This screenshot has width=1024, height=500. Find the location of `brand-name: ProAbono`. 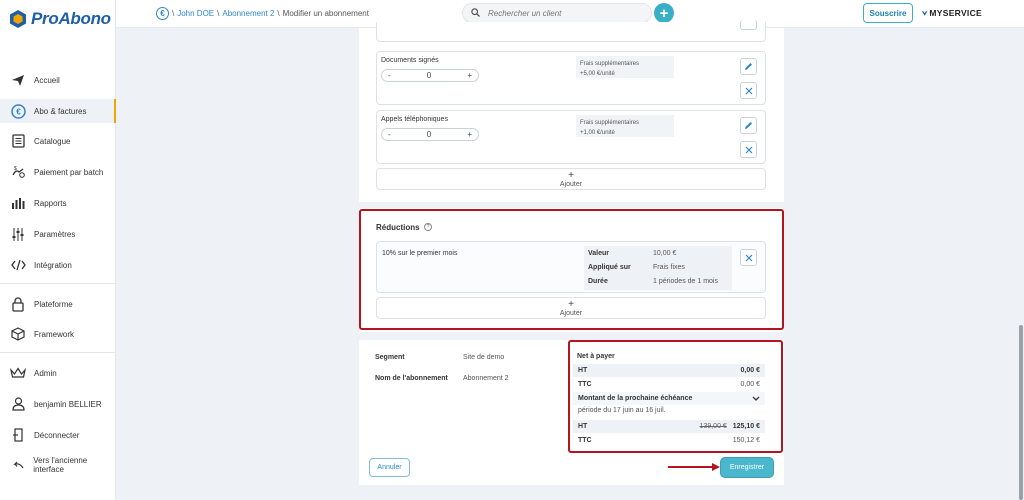

brand-name: ProAbono is located at coordinates (71, 18).